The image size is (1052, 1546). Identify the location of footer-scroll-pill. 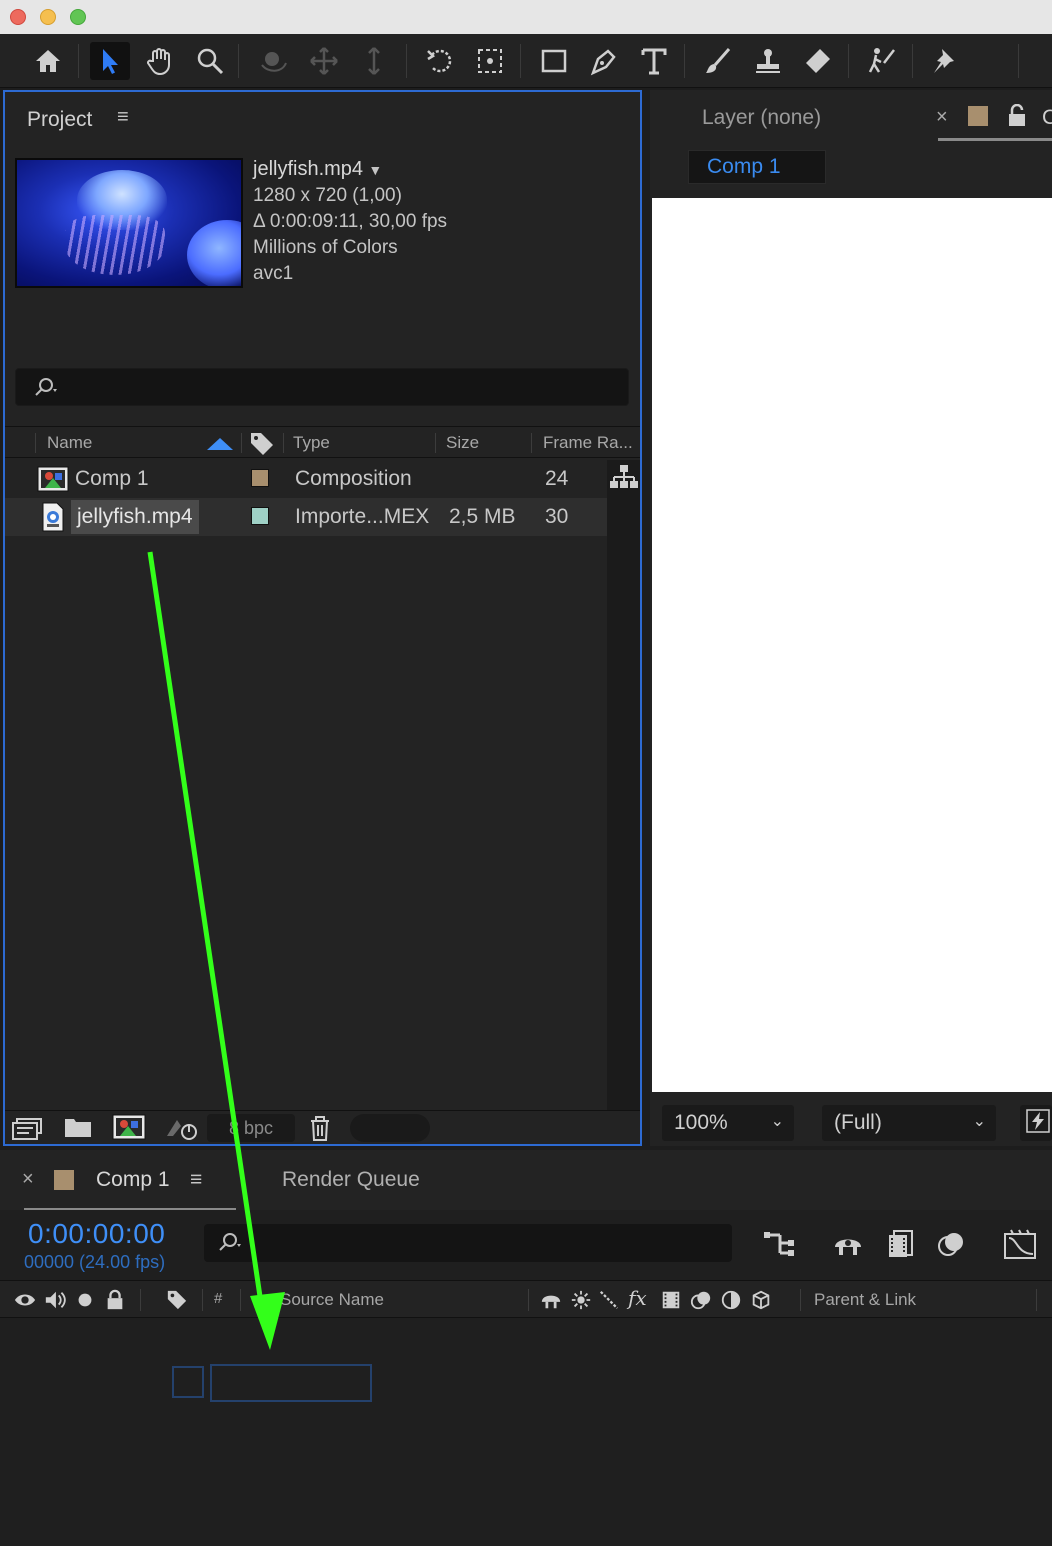
(390, 1128).